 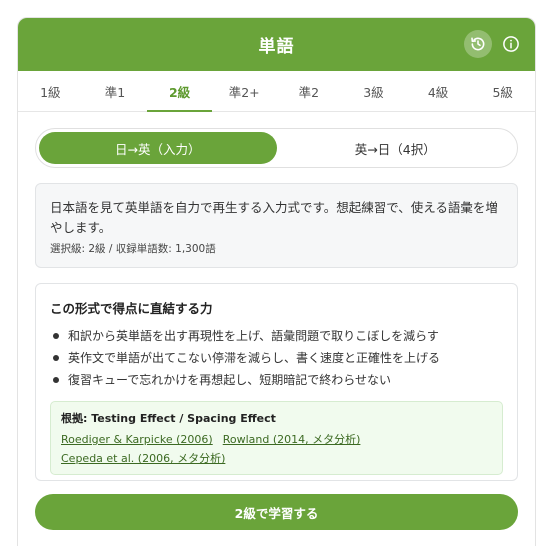 I want to click on list-item: 和訳から英単語を出す再現性を上げ、語彙問題で取りこぼしを減らす, so click(x=276, y=336).